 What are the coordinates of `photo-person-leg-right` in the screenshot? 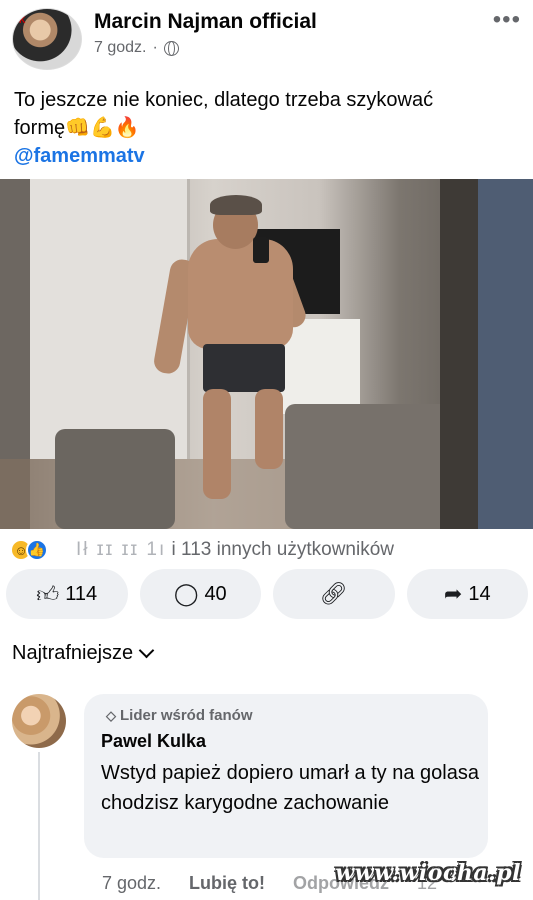 It's located at (269, 429).